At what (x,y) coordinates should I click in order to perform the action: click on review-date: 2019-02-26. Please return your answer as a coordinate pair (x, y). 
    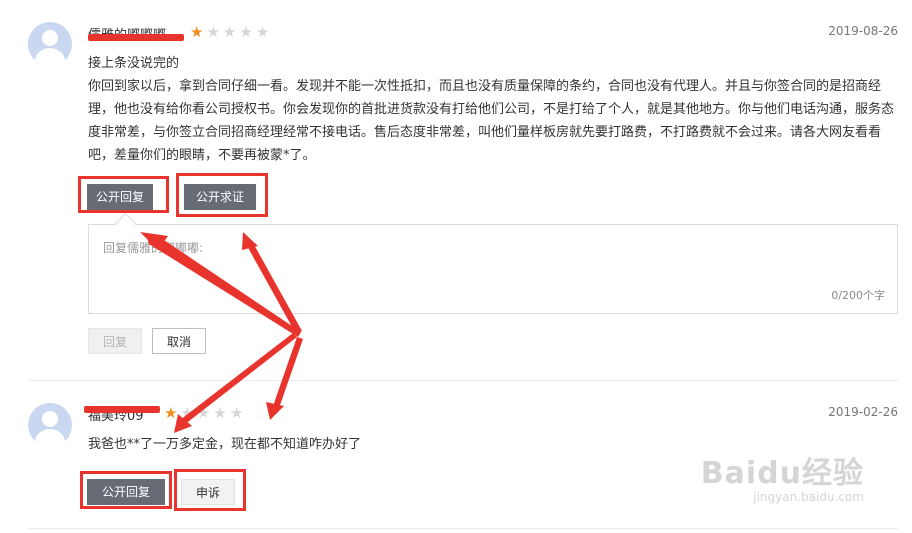
    Looking at the image, I should click on (863, 412).